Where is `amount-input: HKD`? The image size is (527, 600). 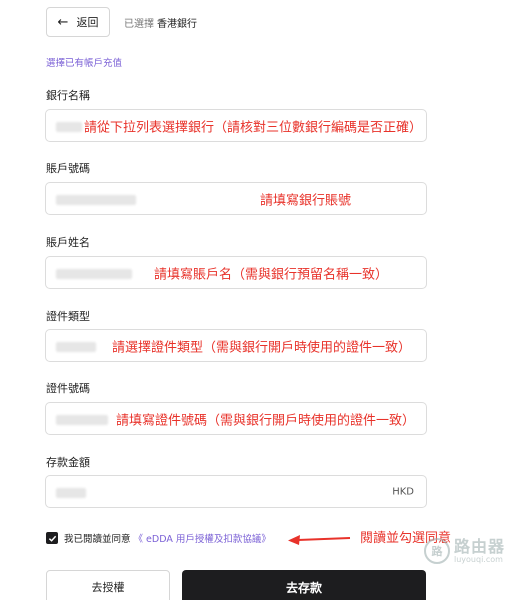 amount-input: HKD is located at coordinates (236, 491).